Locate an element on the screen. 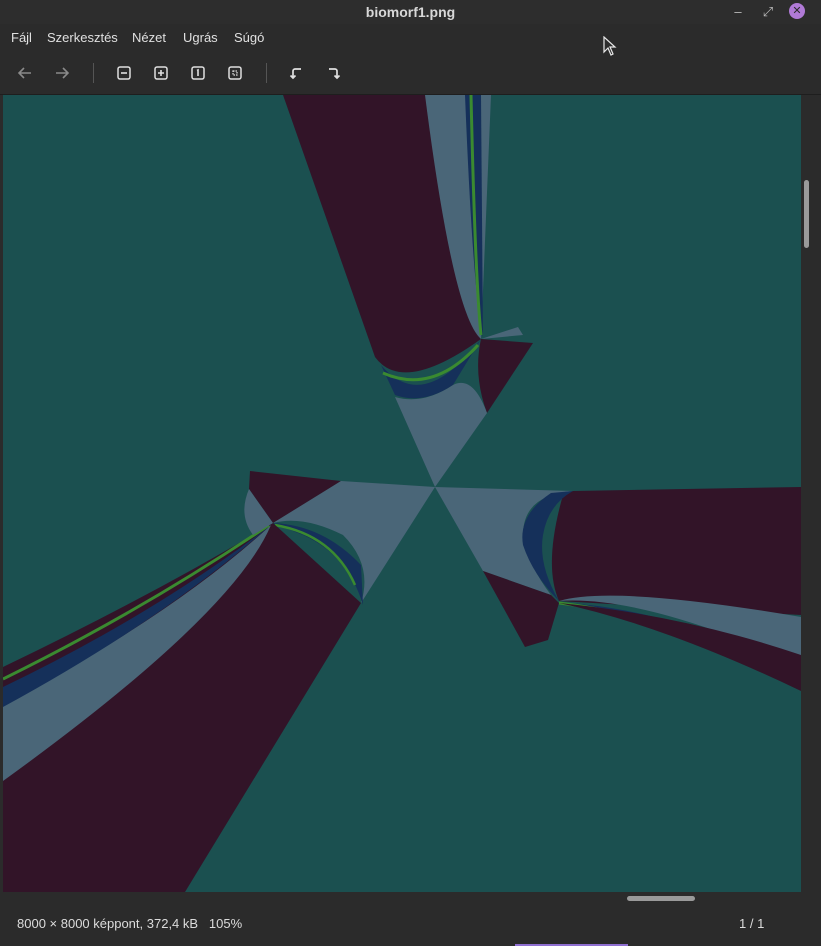 Image resolution: width=821 pixels, height=946 pixels. menu-bar: Fájl Szerkesztés Nézet Ugrás Súgó is located at coordinates (410, 38).